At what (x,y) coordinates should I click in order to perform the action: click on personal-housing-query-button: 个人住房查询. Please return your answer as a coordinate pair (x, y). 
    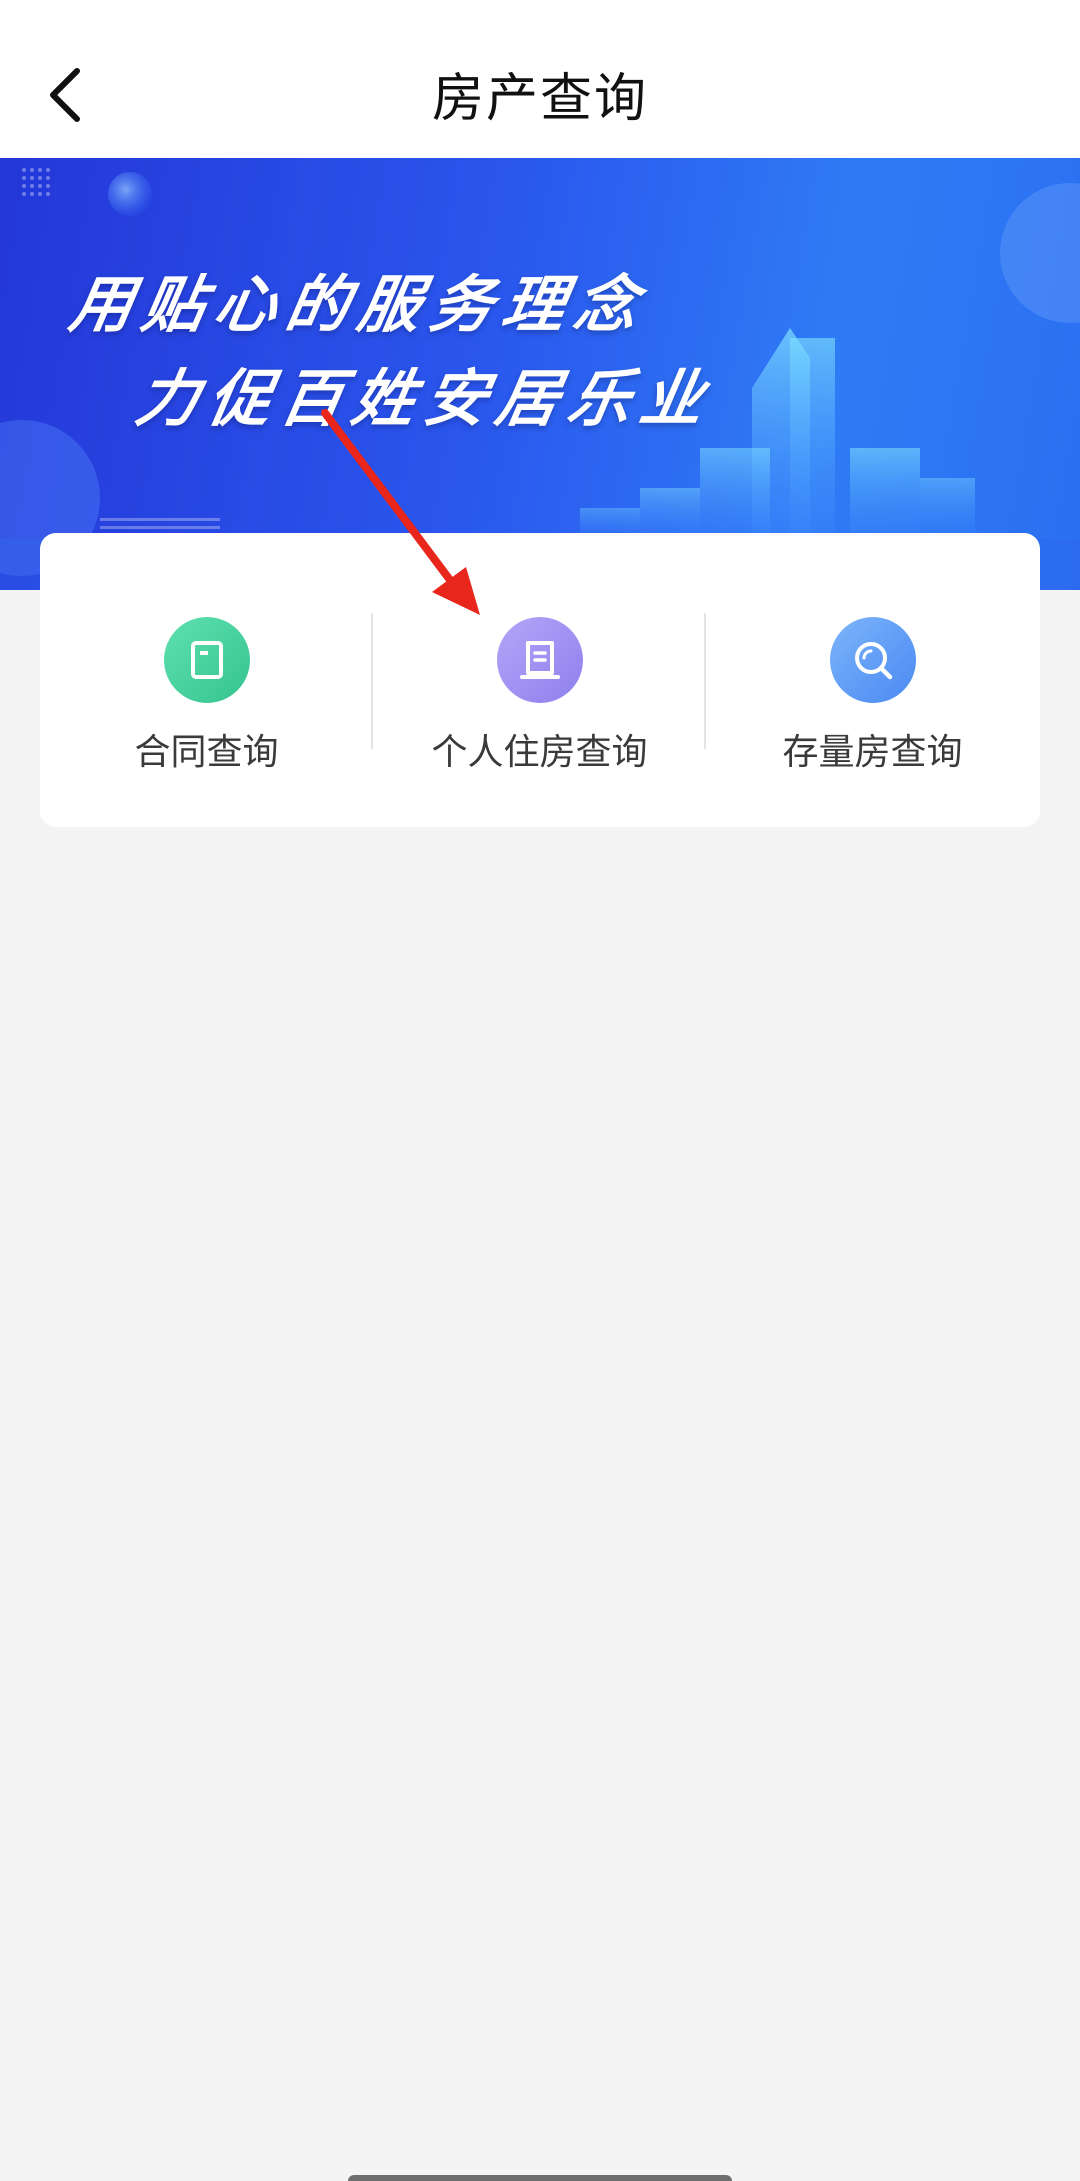
    Looking at the image, I should click on (539, 680).